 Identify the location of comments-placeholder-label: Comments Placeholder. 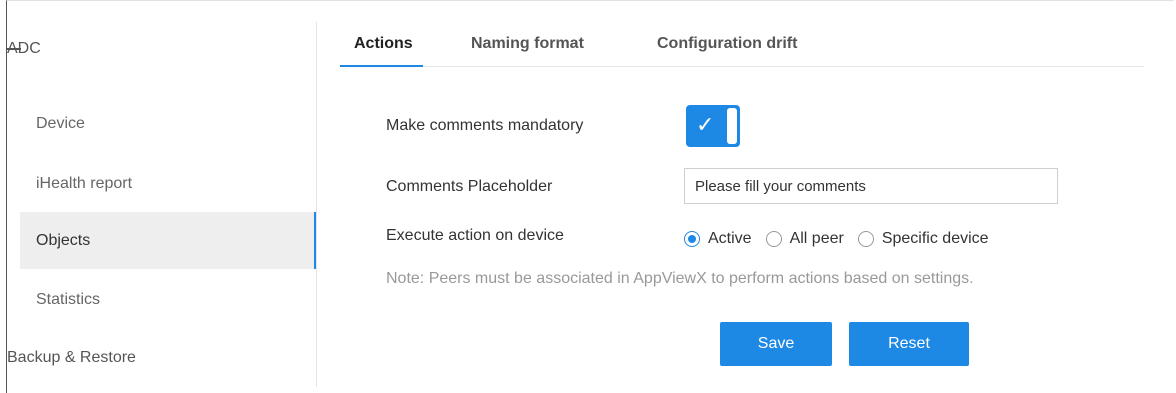
(469, 186).